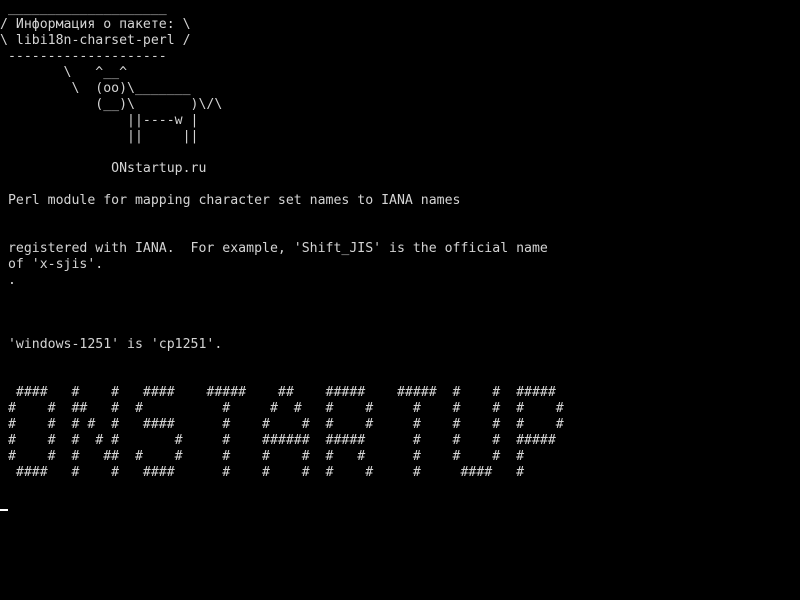 The image size is (800, 600). What do you see at coordinates (52, 264) in the screenshot?
I see `description-line-2: of 'x-sjis'.` at bounding box center [52, 264].